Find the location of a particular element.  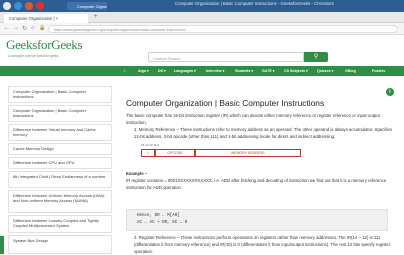

bit-positions: 15 14 12 11 0 is located at coordinates (150, 145).